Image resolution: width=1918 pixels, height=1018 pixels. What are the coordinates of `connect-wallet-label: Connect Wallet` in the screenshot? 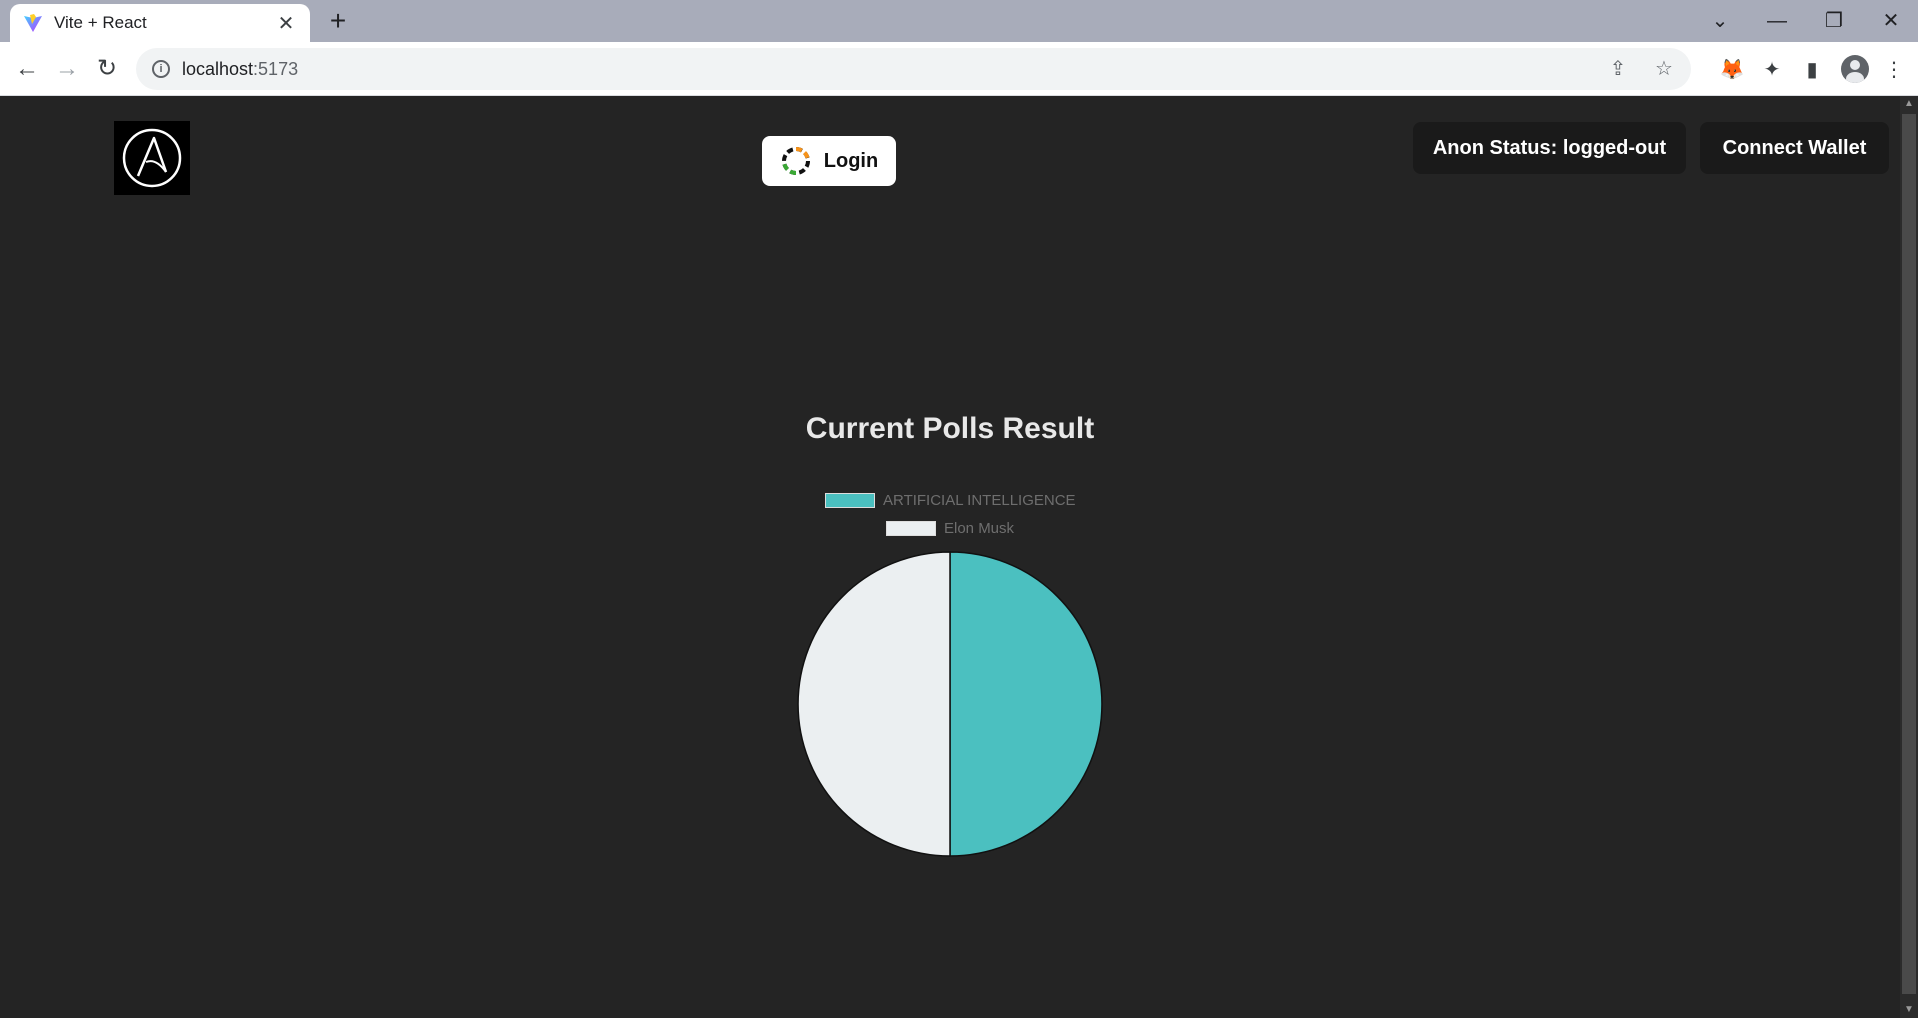 It's located at (1794, 147).